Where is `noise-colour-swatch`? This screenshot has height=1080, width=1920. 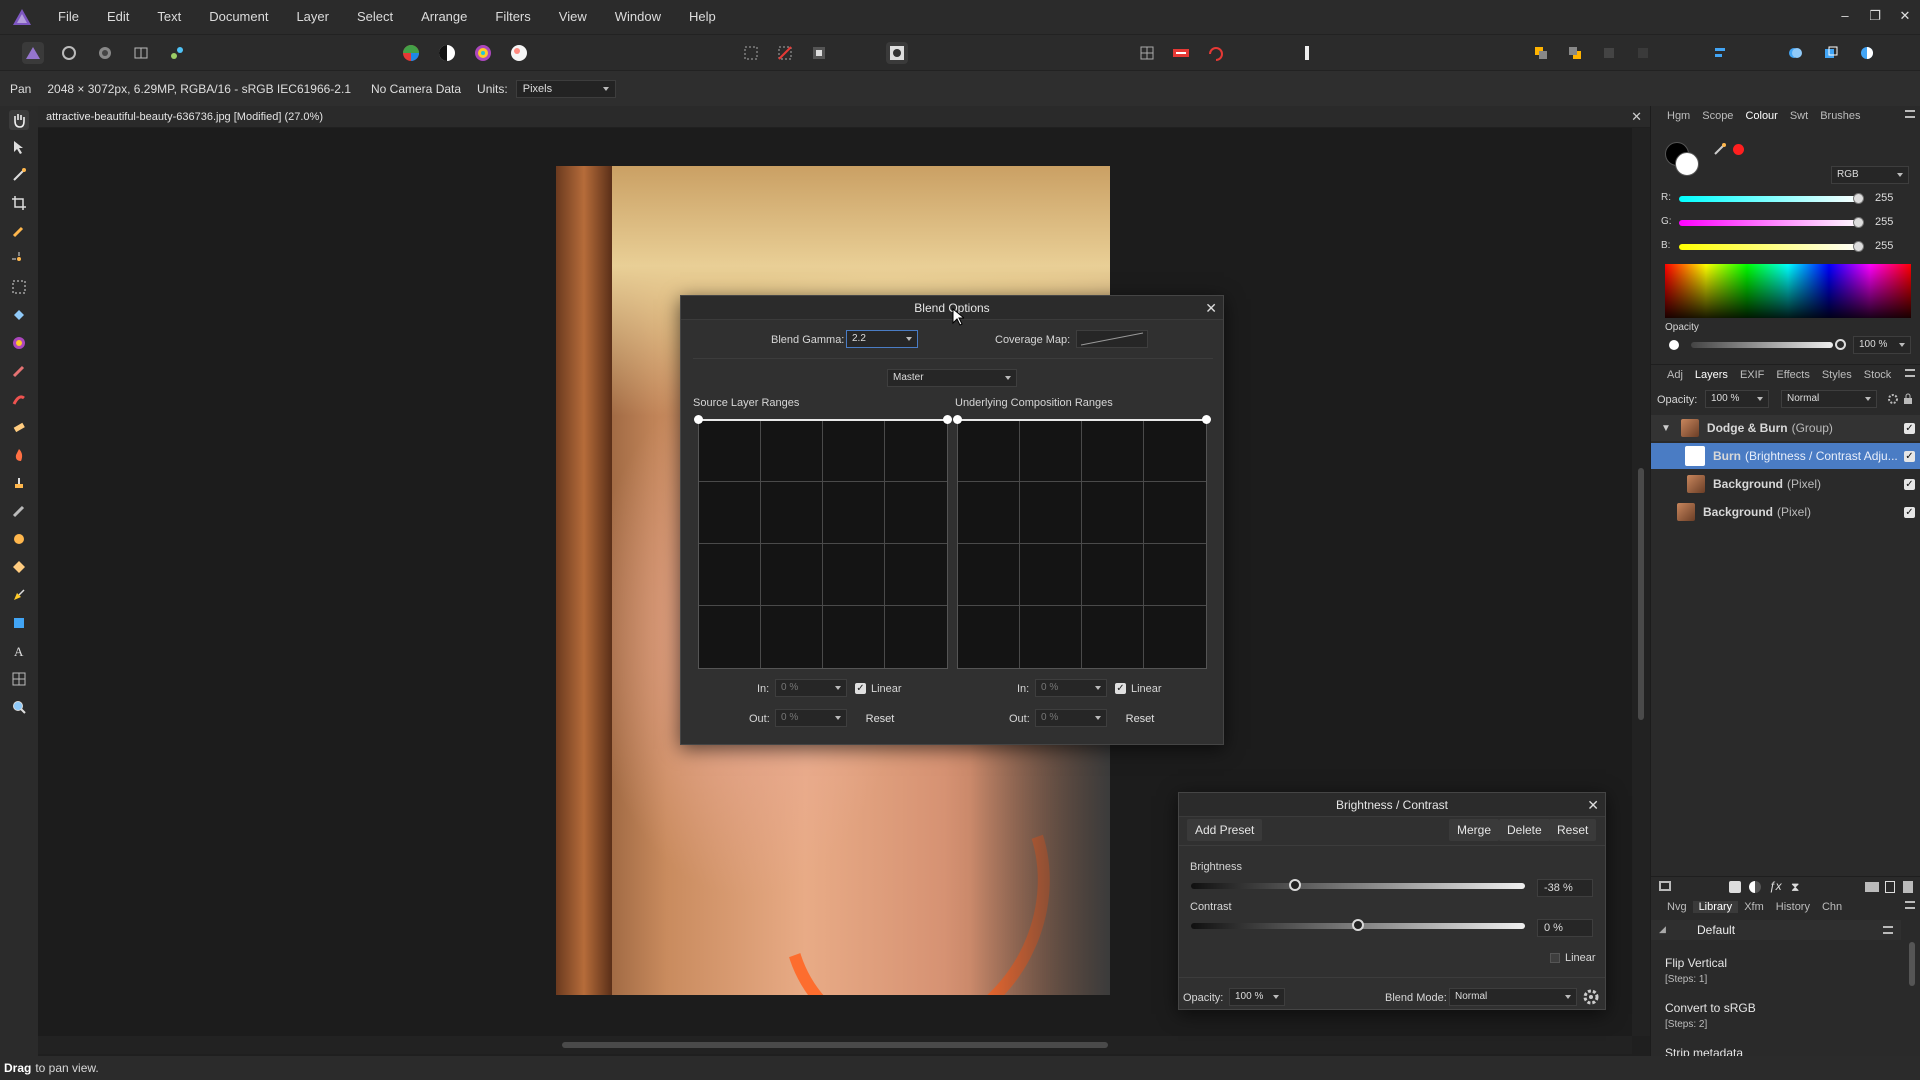 noise-colour-swatch is located at coordinates (1738, 149).